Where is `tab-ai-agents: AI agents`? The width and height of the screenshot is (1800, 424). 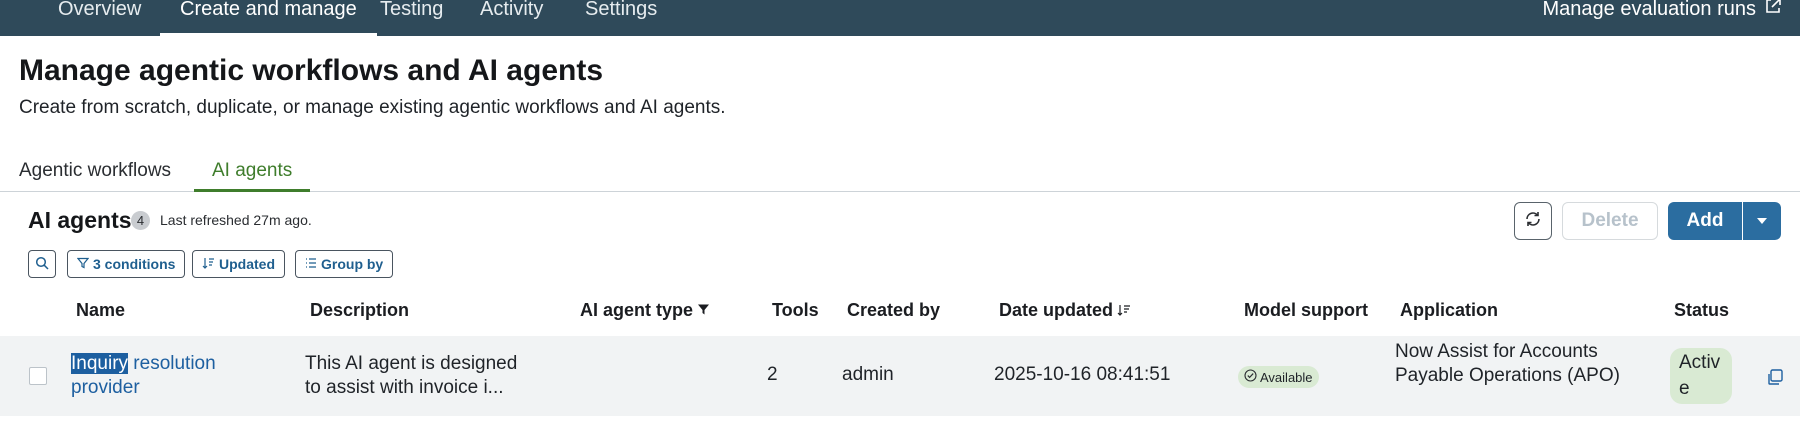 tab-ai-agents: AI agents is located at coordinates (252, 176).